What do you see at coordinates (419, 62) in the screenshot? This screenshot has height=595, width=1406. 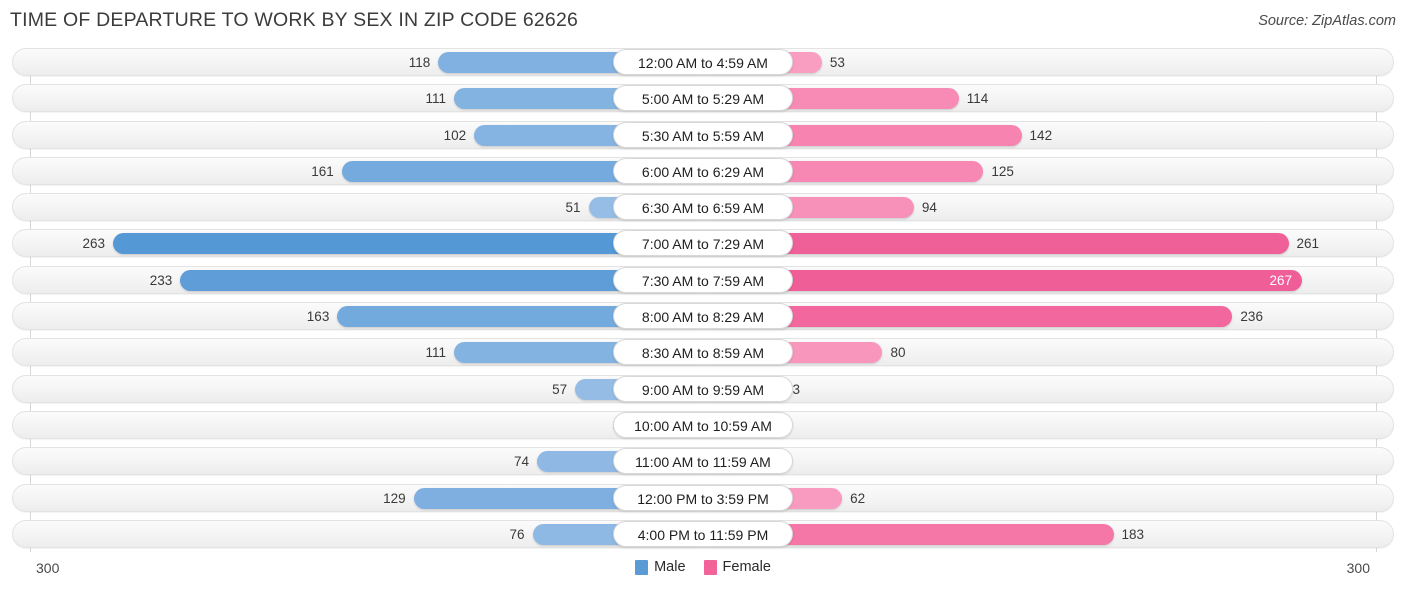 I see `bar-value-male: 118` at bounding box center [419, 62].